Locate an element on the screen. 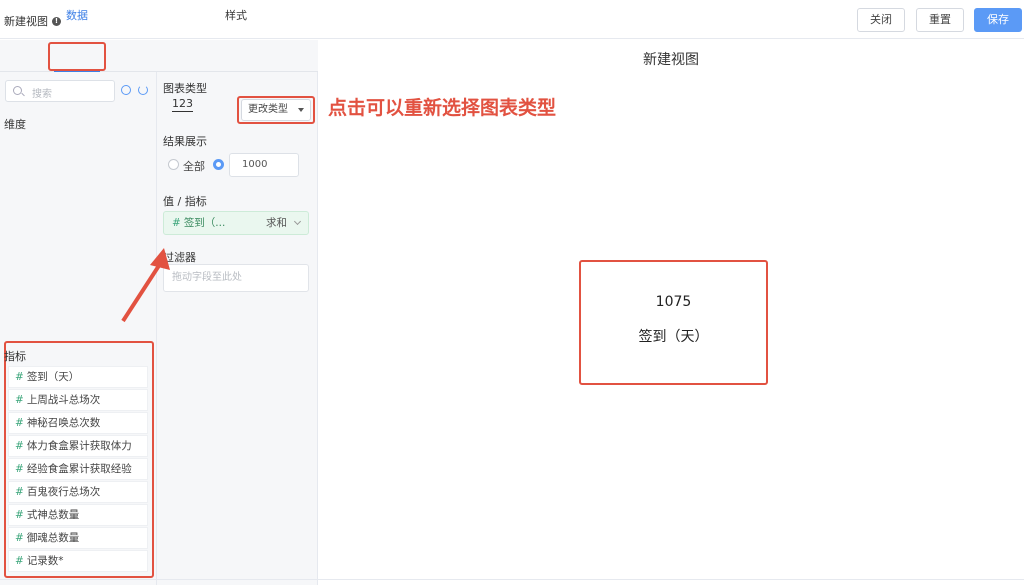 The width and height of the screenshot is (1024, 585). annotation-arrow-icon is located at coordinates (145, 285).